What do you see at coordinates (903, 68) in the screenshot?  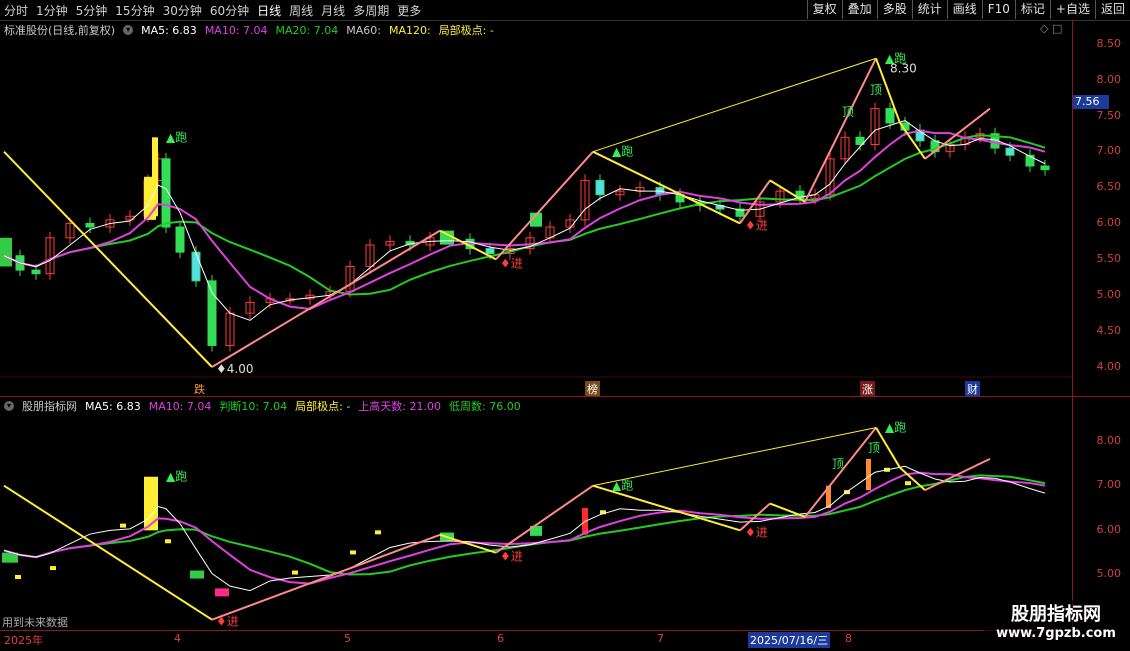 I see `high-price-label: 8.30` at bounding box center [903, 68].